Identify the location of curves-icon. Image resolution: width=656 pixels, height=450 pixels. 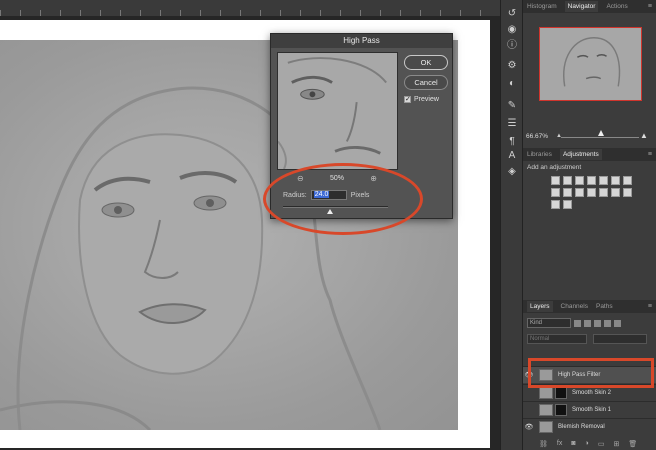
(579, 180).